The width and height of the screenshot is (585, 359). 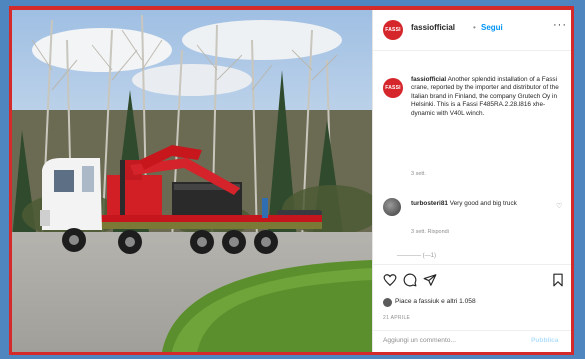 I want to click on avatar-logo-text: FASSI, so click(x=393, y=30).